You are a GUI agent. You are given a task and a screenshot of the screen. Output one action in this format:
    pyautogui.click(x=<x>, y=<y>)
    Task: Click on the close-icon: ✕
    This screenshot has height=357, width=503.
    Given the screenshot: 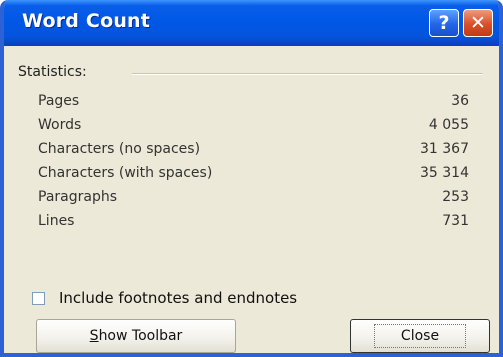 What is the action you would take?
    pyautogui.click(x=478, y=23)
    